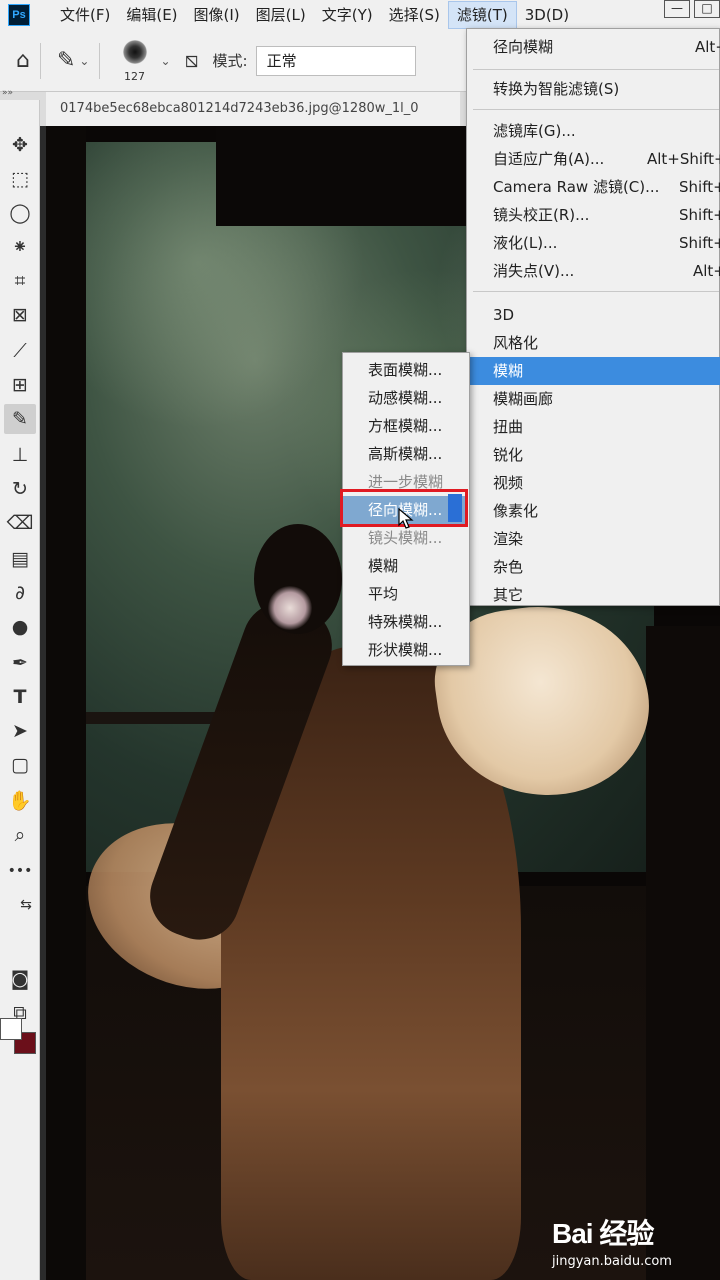  I want to click on filter-menu-item: 消失点(V)... Alt+, so click(593, 271).